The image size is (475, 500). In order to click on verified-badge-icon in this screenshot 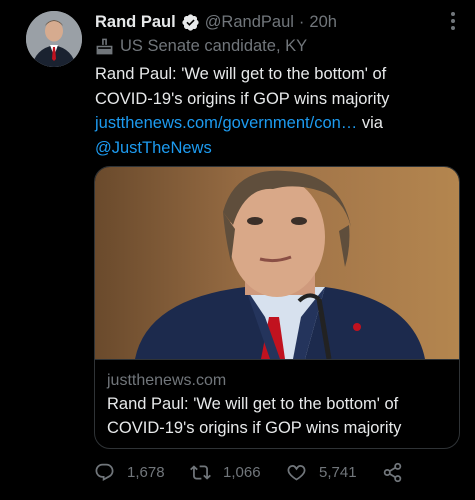, I will do `click(190, 22)`.